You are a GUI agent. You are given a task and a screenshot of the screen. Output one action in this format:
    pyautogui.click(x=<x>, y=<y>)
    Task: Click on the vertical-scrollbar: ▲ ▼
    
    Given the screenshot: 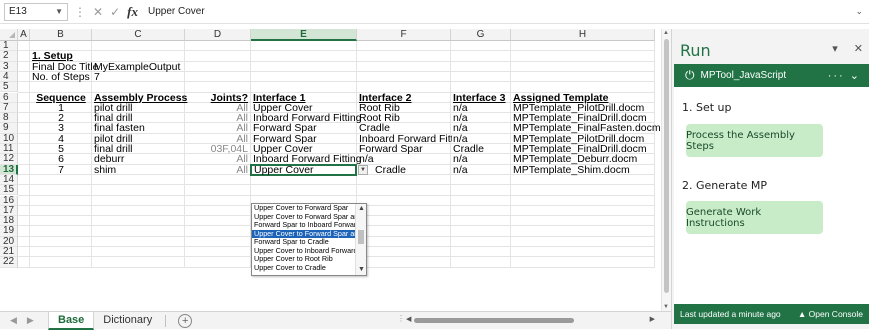 What is the action you would take?
    pyautogui.click(x=666, y=170)
    